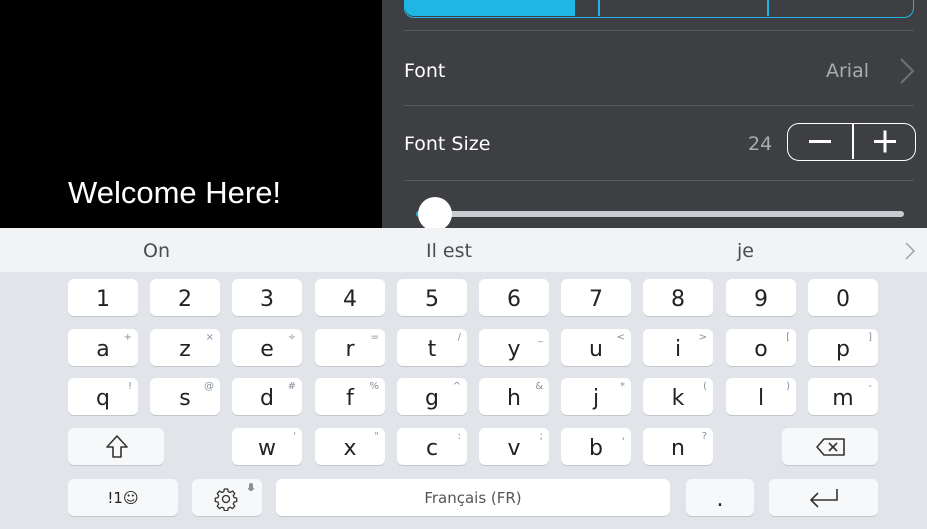 This screenshot has height=529, width=927. I want to click on key-label: s, so click(185, 398).